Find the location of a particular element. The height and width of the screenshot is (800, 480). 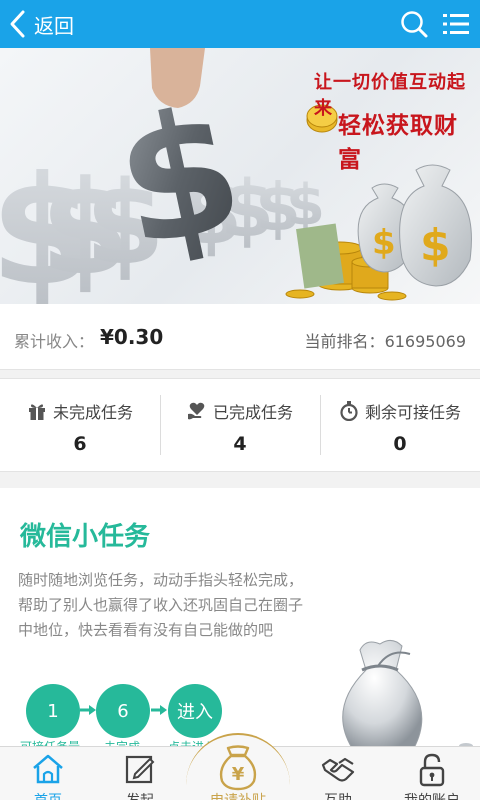

stat-value: 6 is located at coordinates (80, 444).